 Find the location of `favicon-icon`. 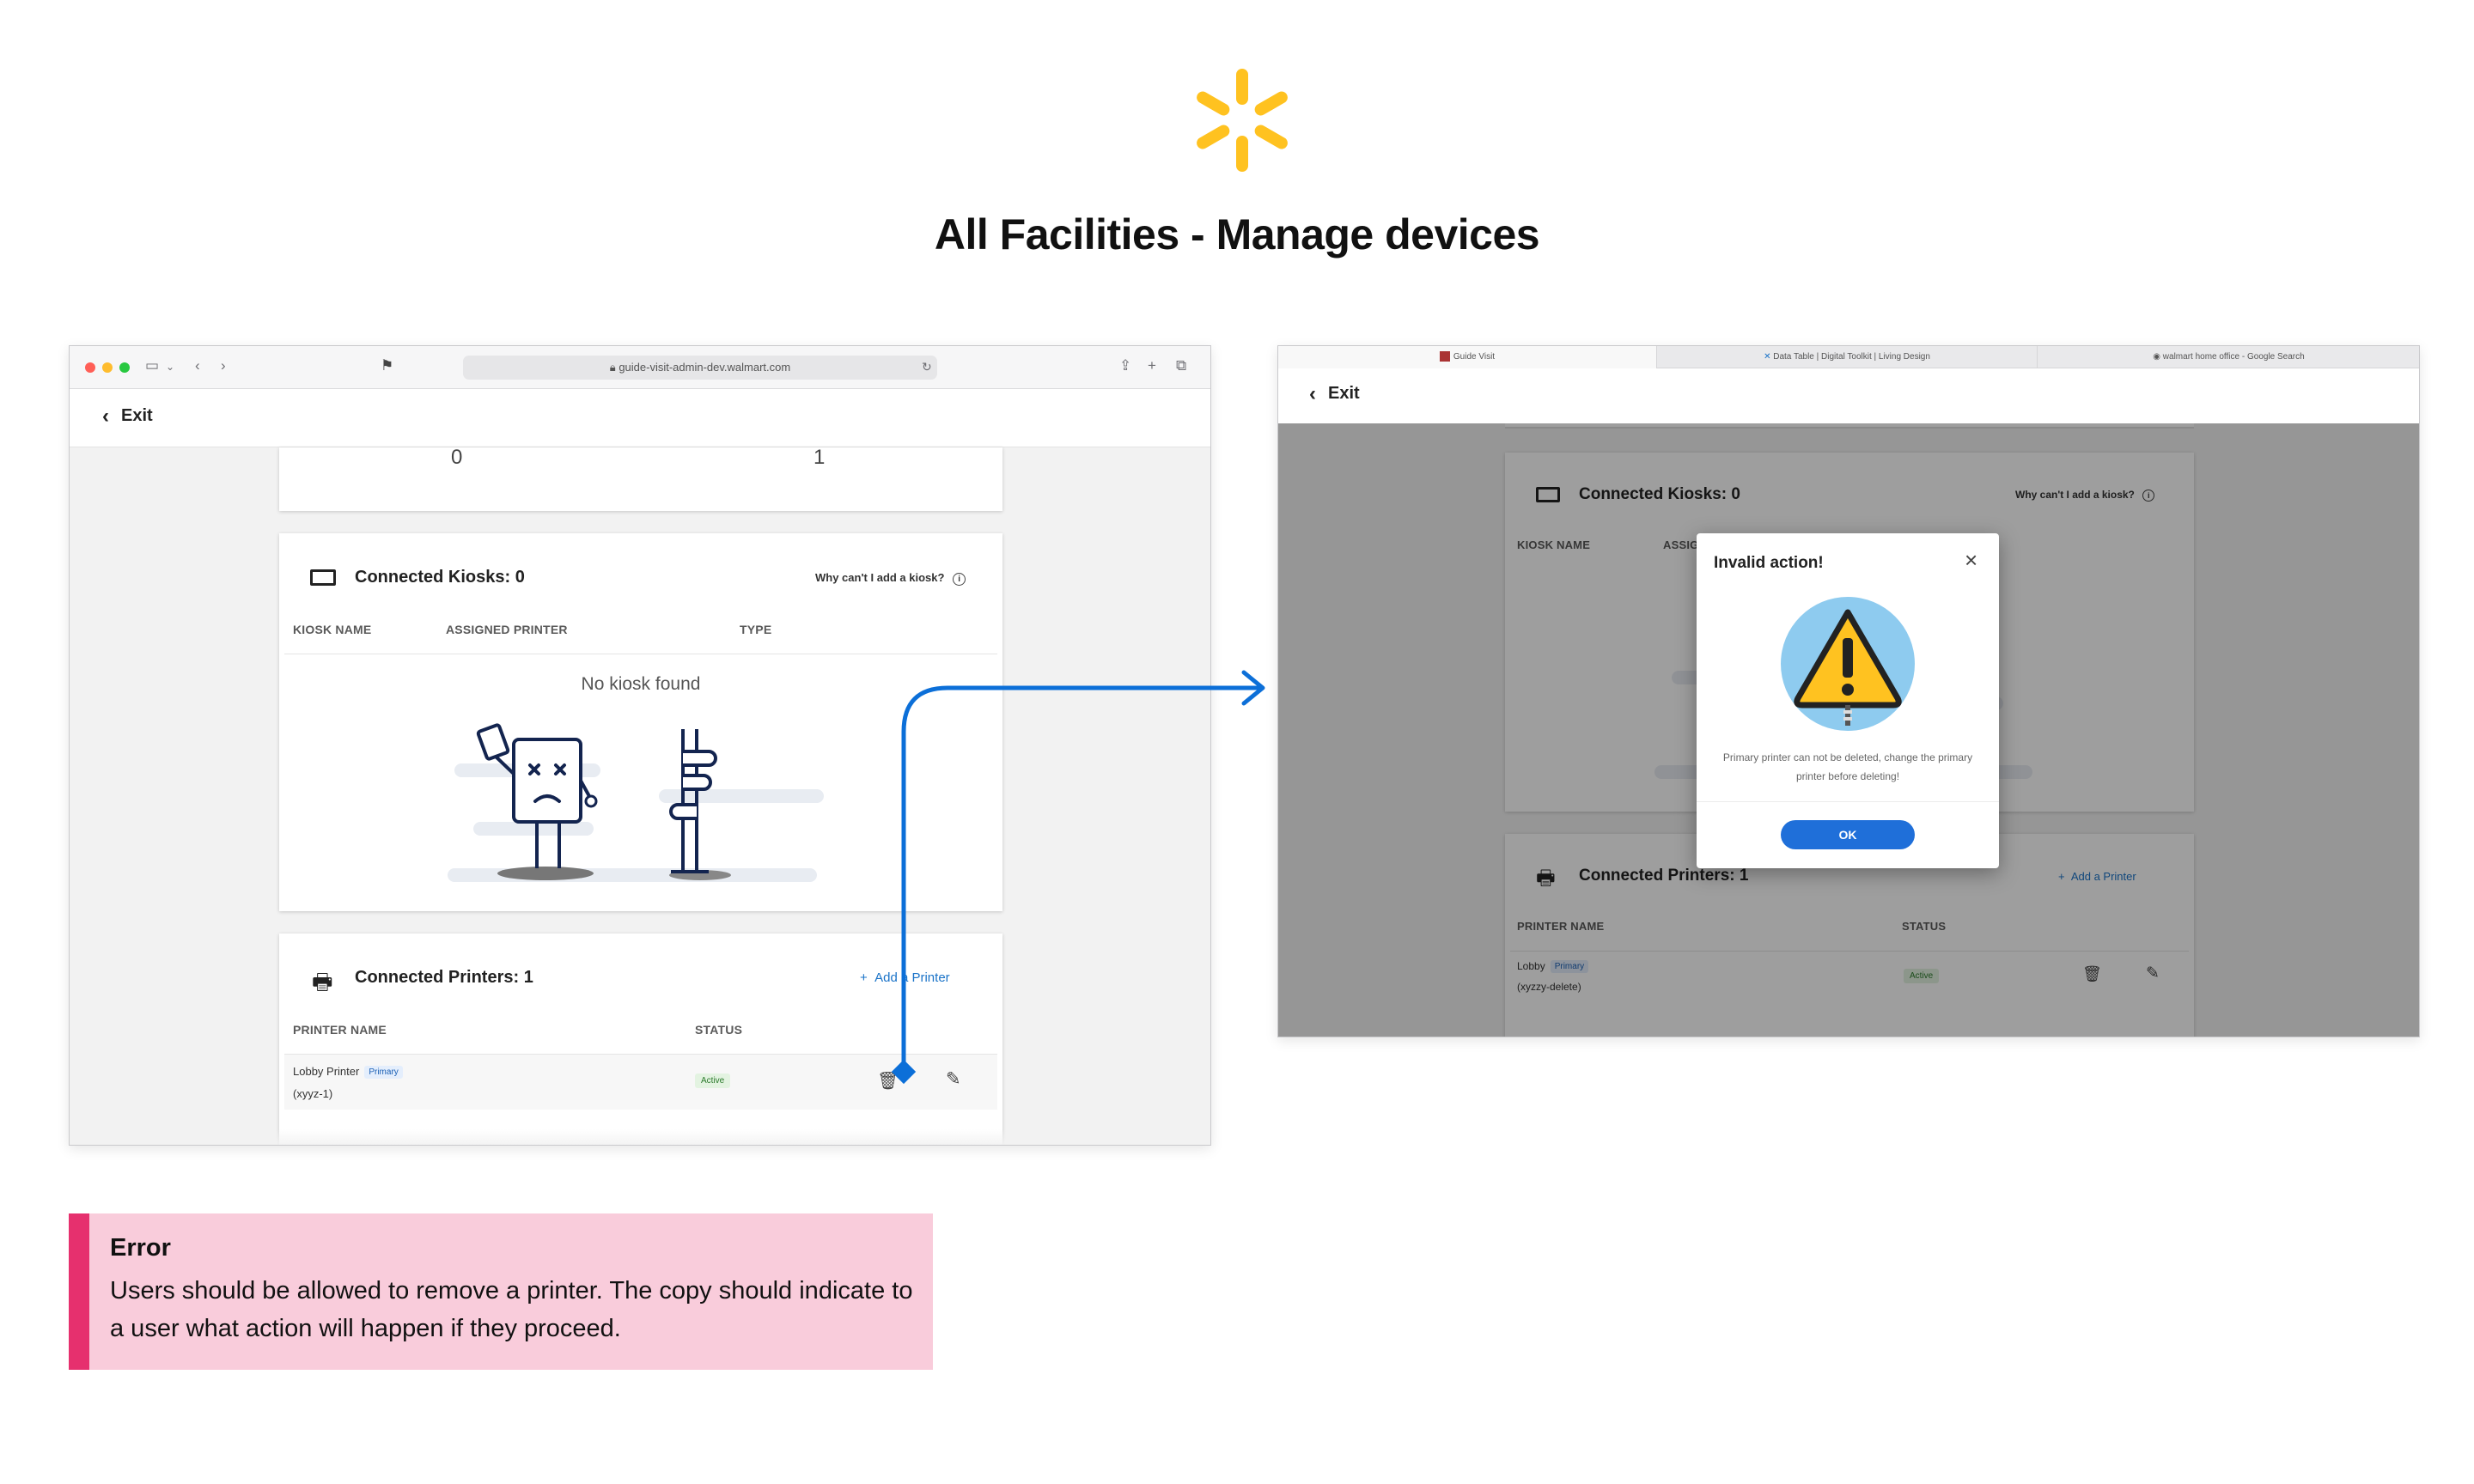

favicon-icon is located at coordinates (1444, 357).